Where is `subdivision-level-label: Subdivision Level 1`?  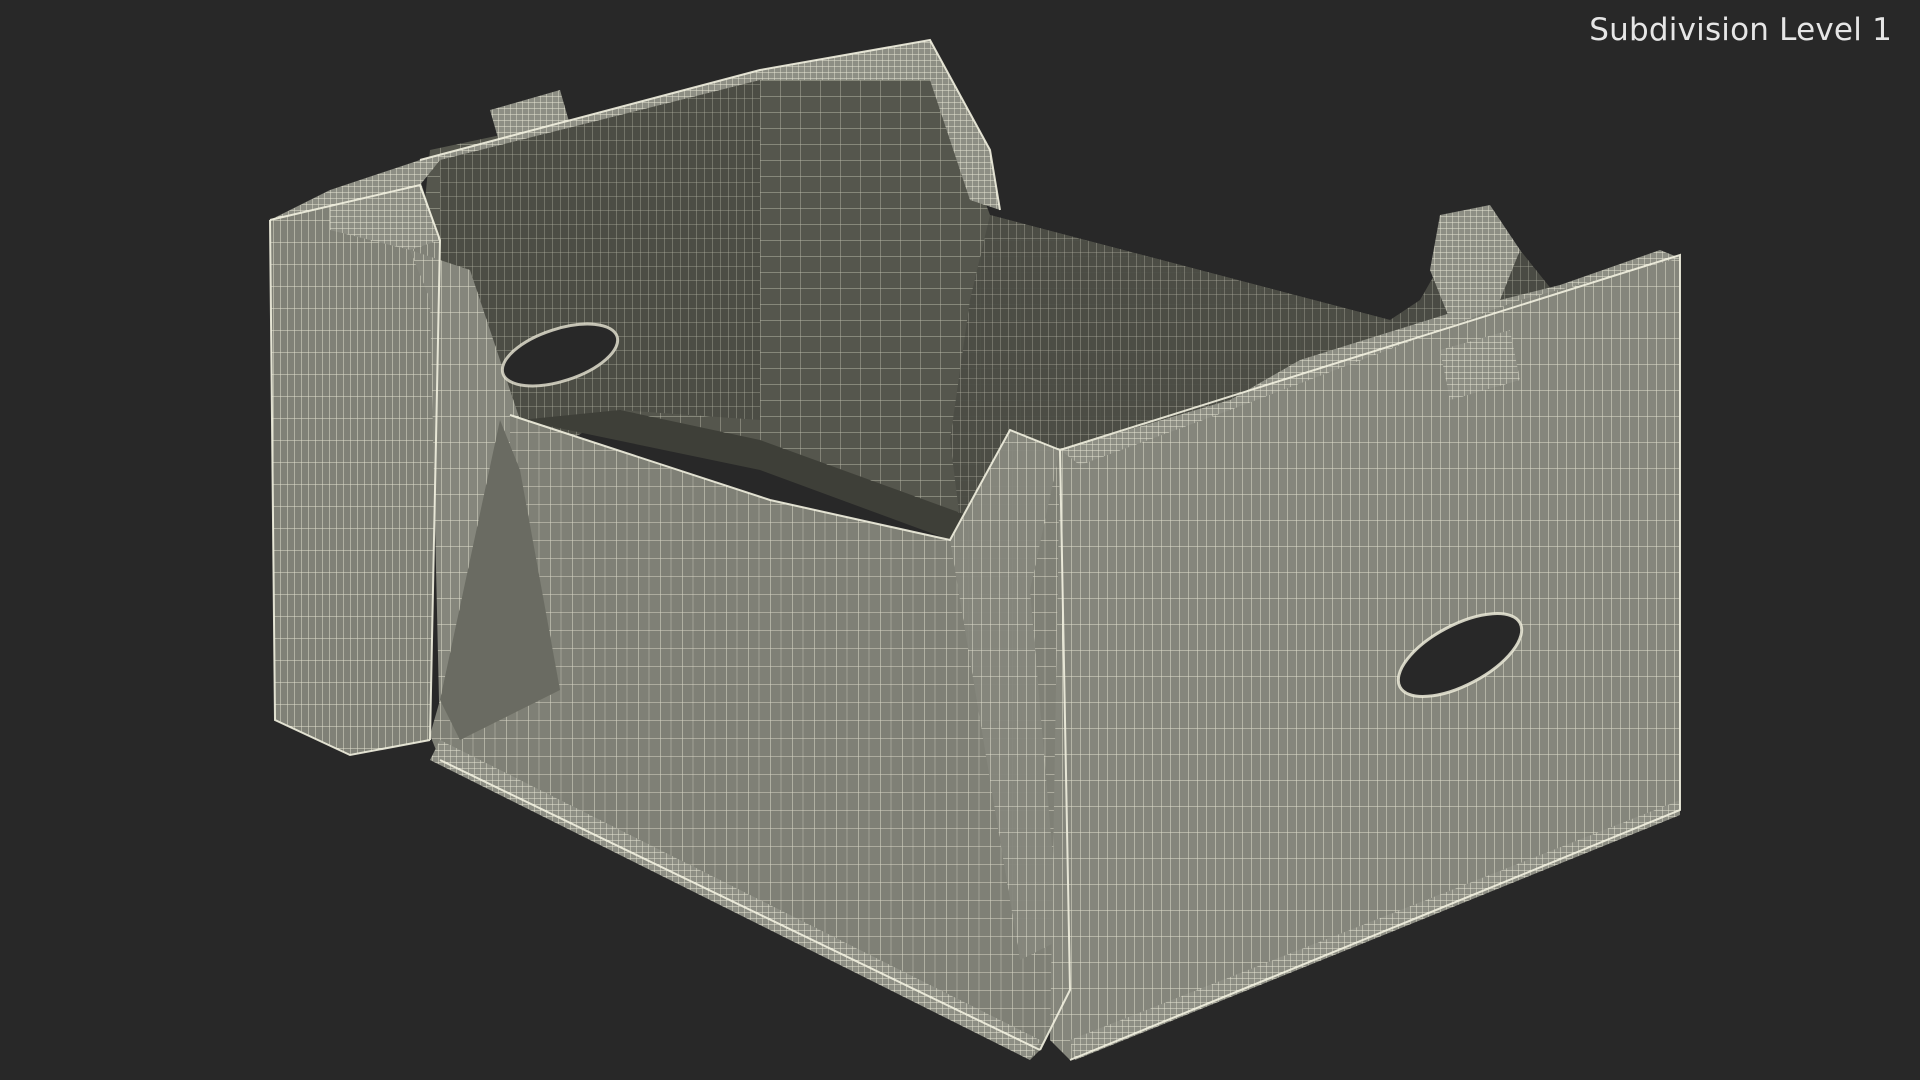
subdivision-level-label: Subdivision Level 1 is located at coordinates (1740, 30).